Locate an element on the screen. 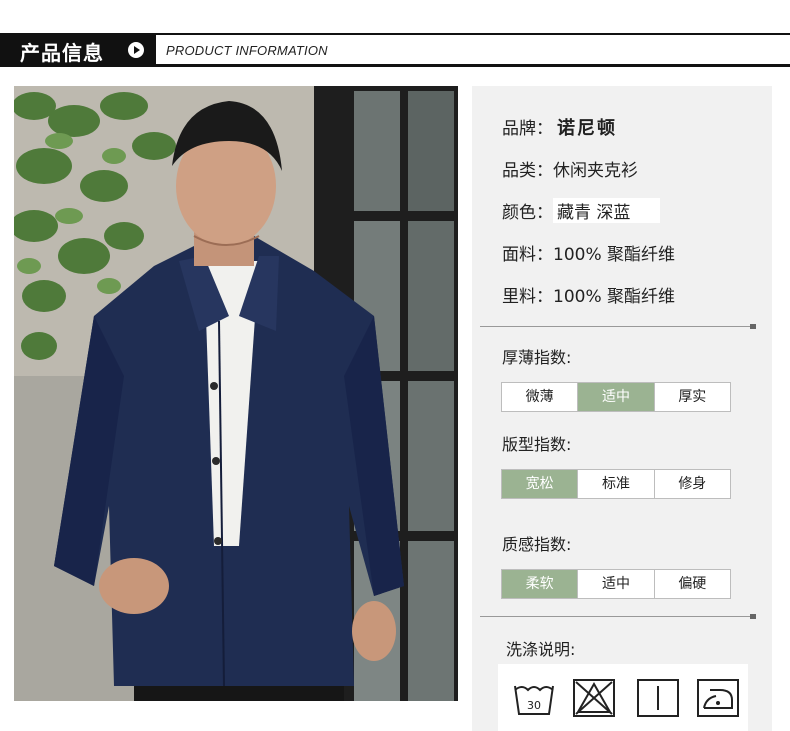 The width and height of the screenshot is (790, 731). low-iron-icon is located at coordinates (718, 698).